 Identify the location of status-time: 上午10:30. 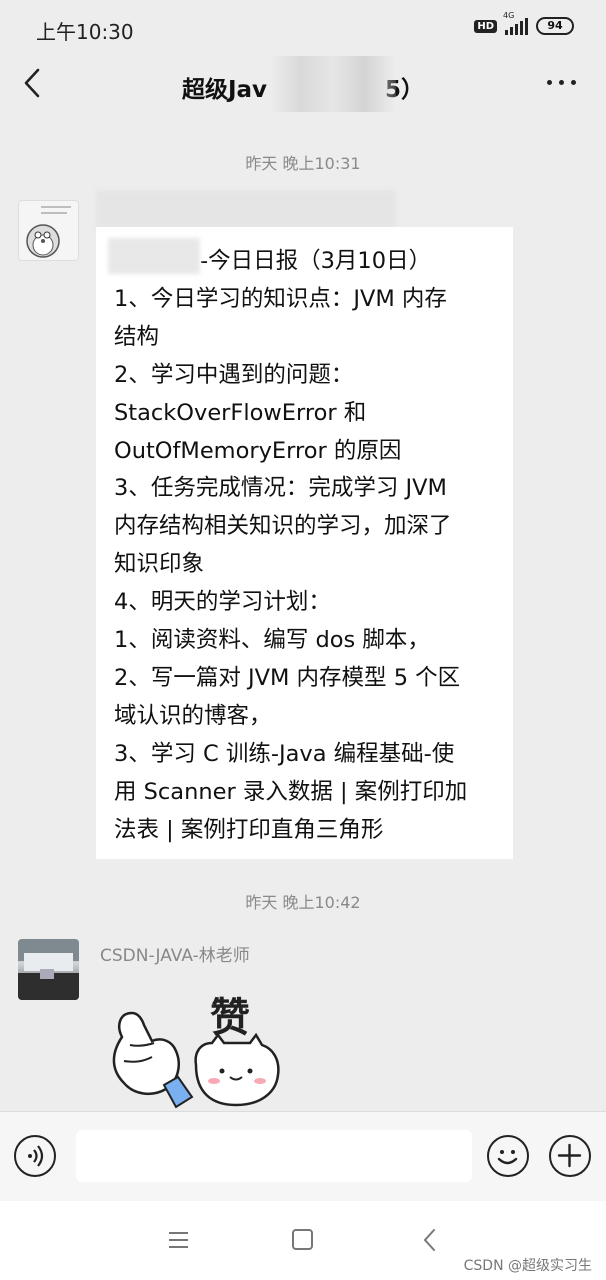
(85, 32).